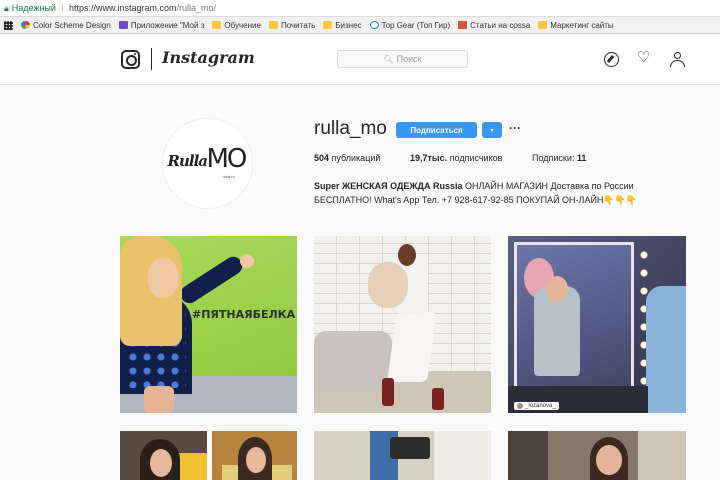 Image resolution: width=720 pixels, height=480 pixels. I want to click on compass-icon, so click(611, 59).